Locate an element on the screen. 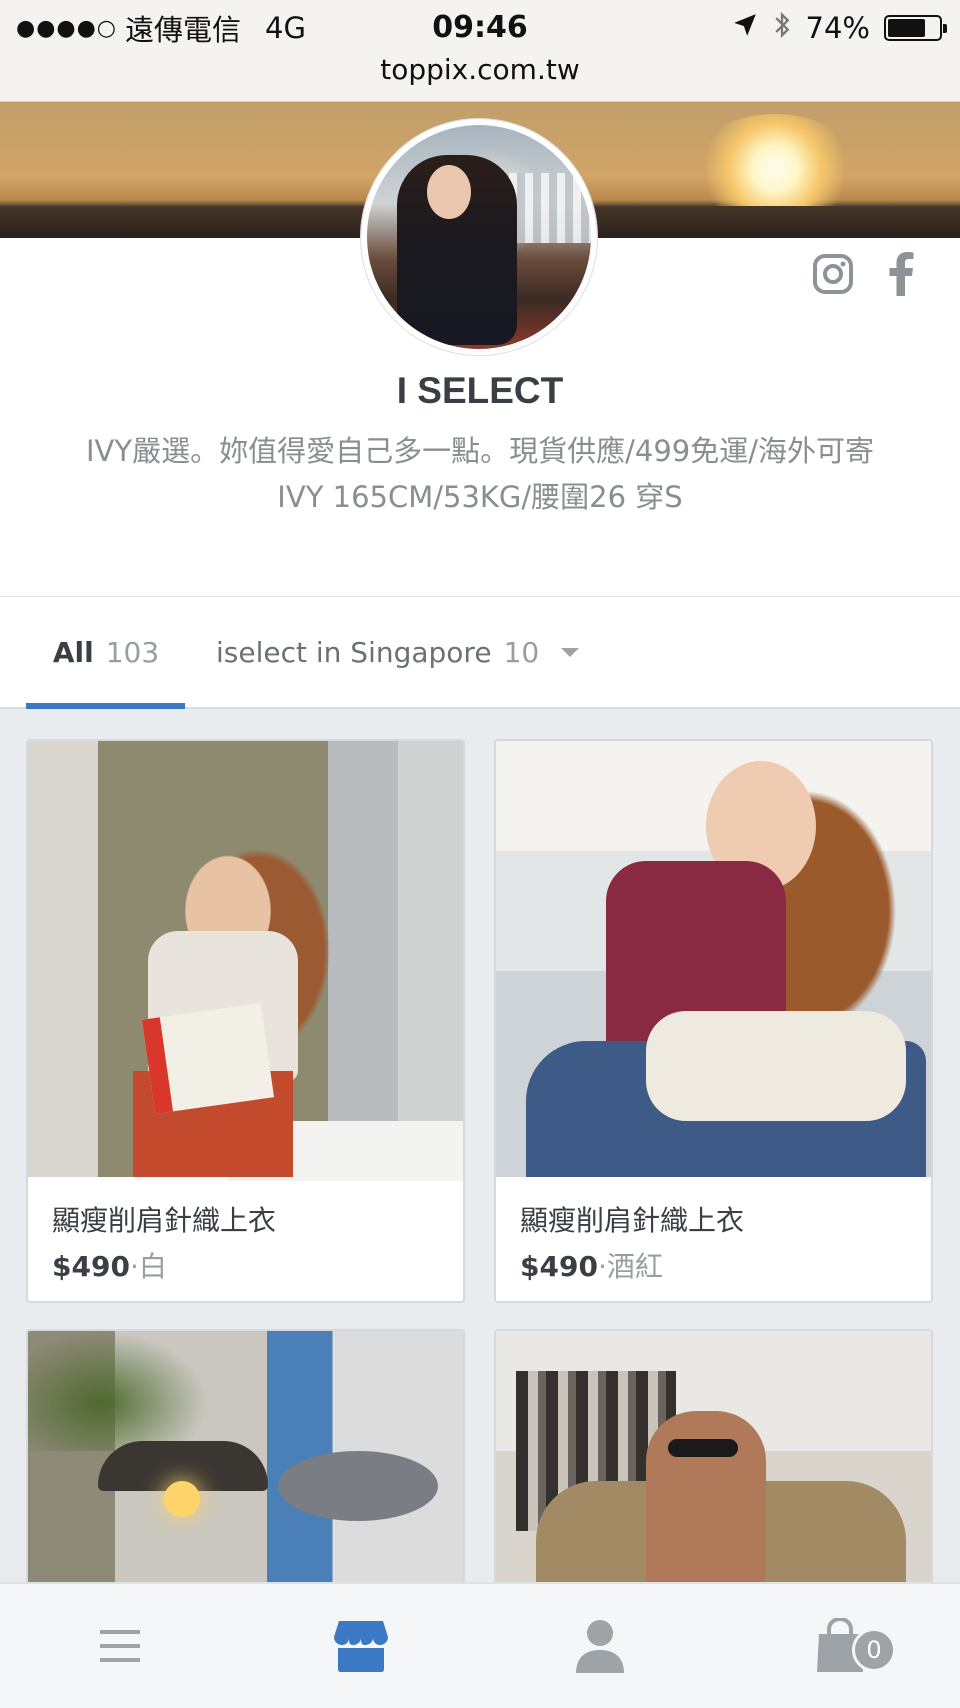 The height and width of the screenshot is (1708, 960). battery-fill is located at coordinates (906, 28).